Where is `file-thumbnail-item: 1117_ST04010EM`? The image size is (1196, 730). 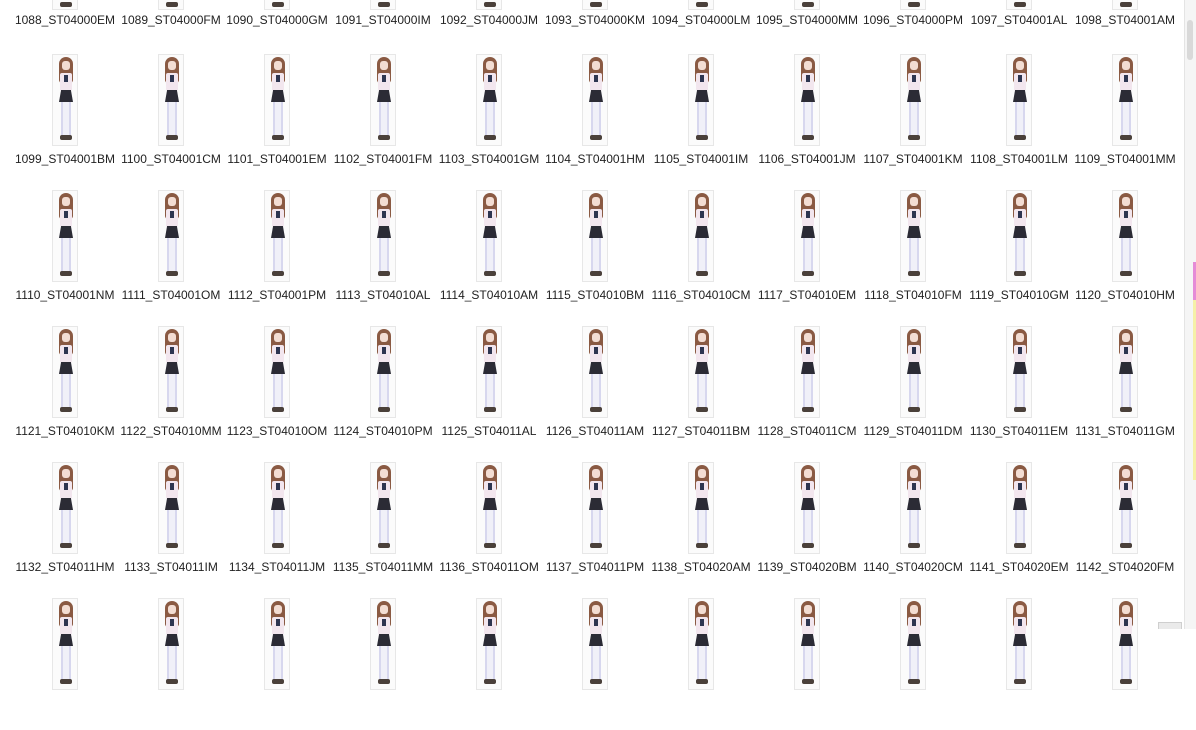 file-thumbnail-item: 1117_ST04010EM is located at coordinates (807, 254).